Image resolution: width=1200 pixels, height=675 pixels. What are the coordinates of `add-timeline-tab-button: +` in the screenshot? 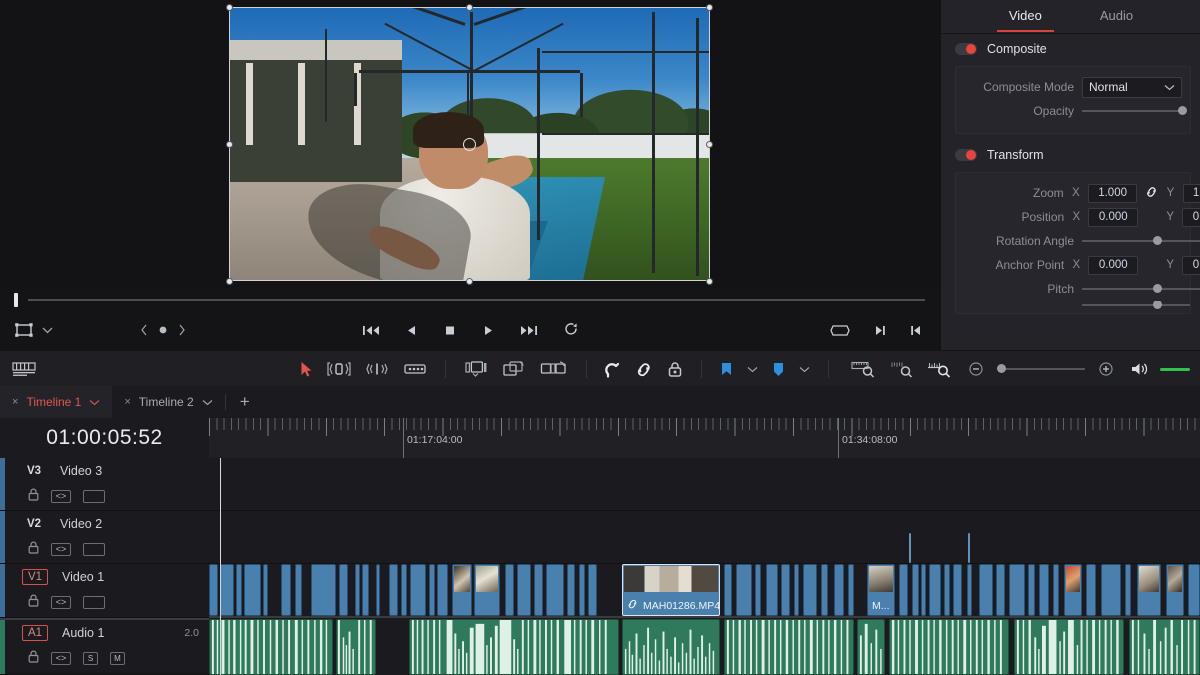 It's located at (245, 402).